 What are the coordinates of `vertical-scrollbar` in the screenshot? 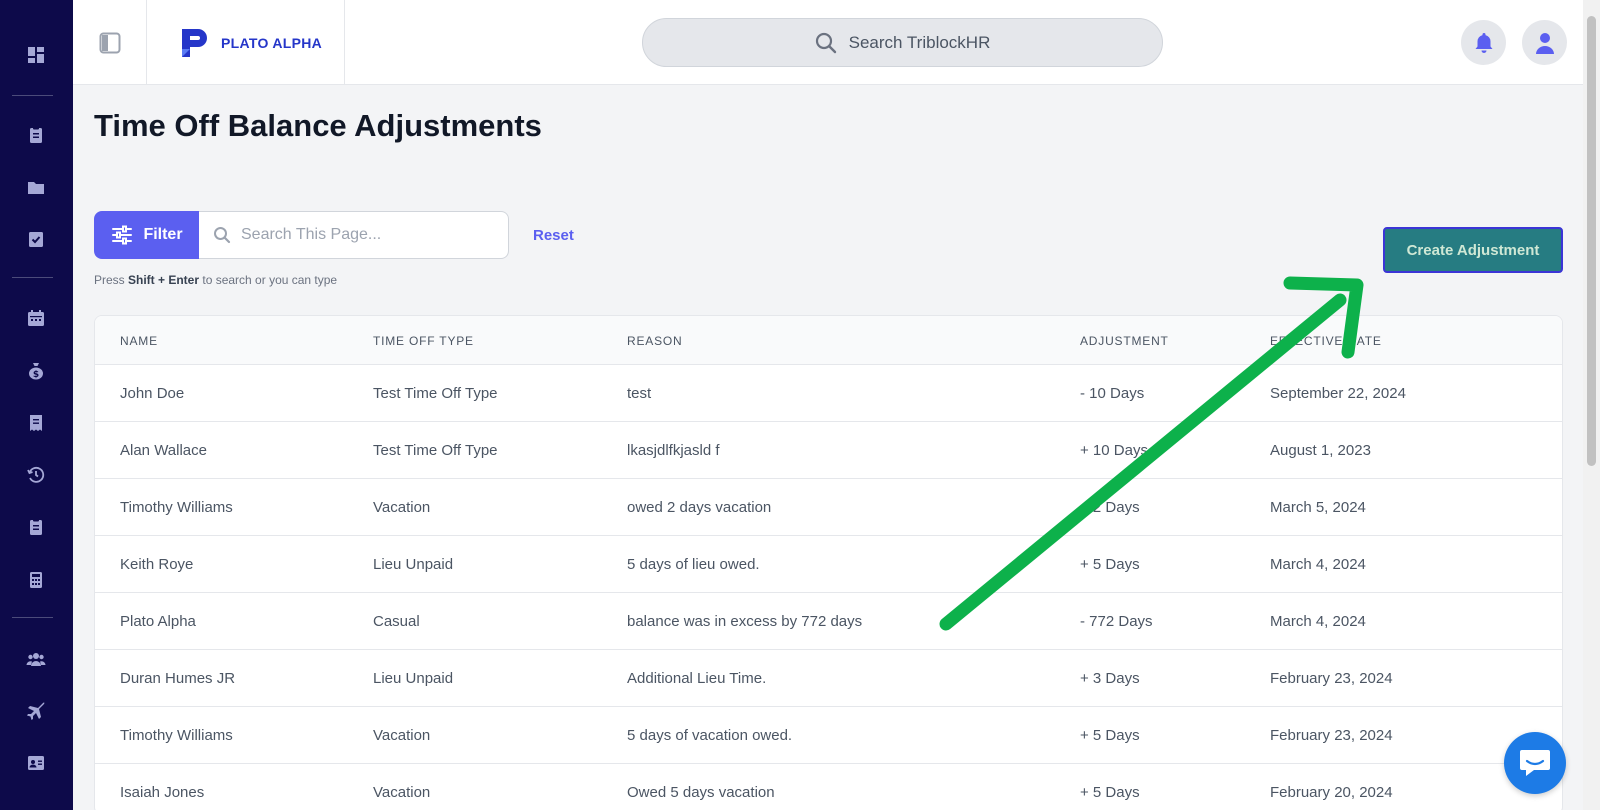 It's located at (1591, 405).